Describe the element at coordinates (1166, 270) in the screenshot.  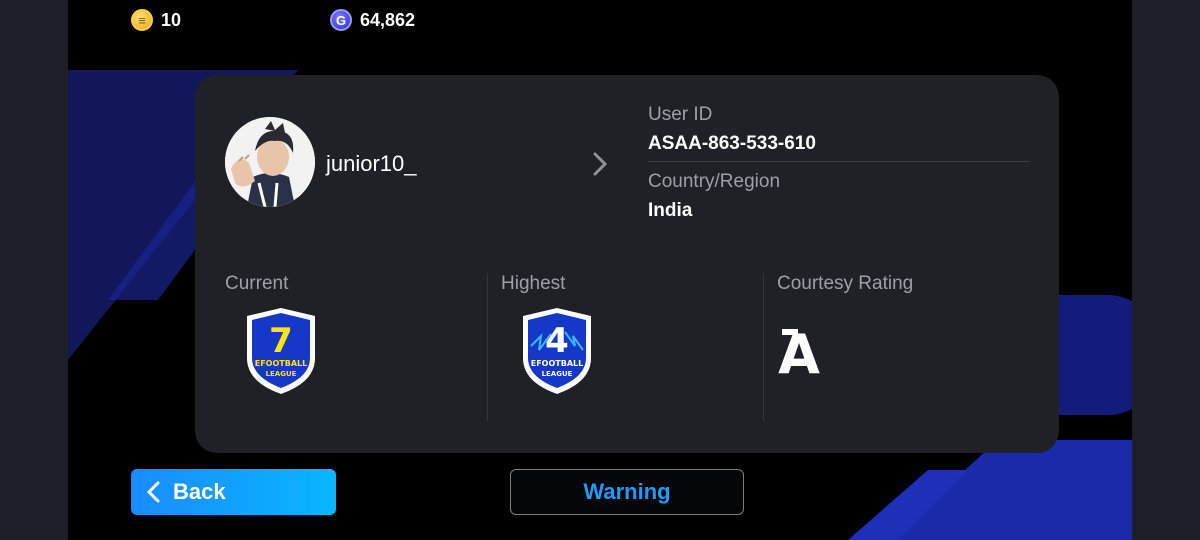
I see `right-letterbox` at that location.